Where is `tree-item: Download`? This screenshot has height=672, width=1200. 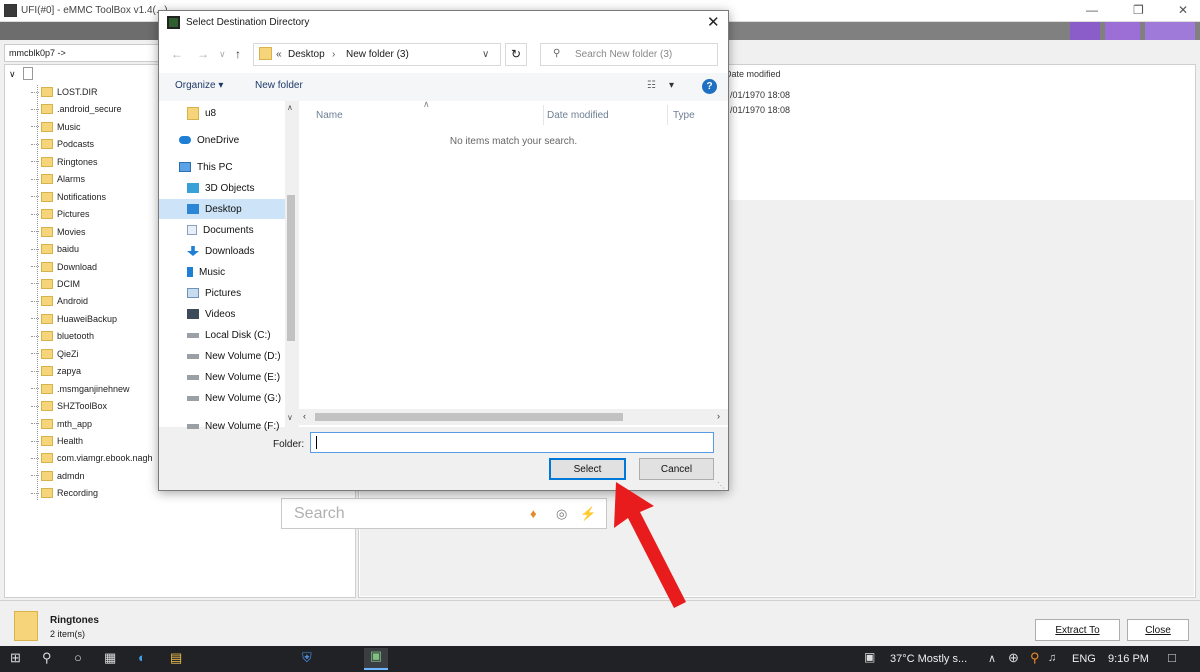 tree-item: Download is located at coordinates (64, 267).